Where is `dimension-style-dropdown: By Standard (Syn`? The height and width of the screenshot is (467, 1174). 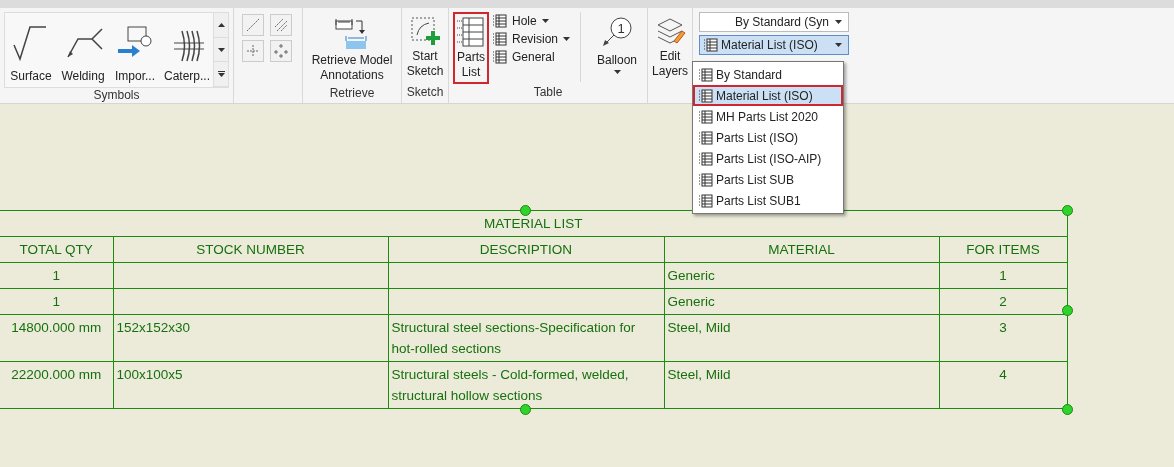
dimension-style-dropdown: By Standard (Syn is located at coordinates (774, 22).